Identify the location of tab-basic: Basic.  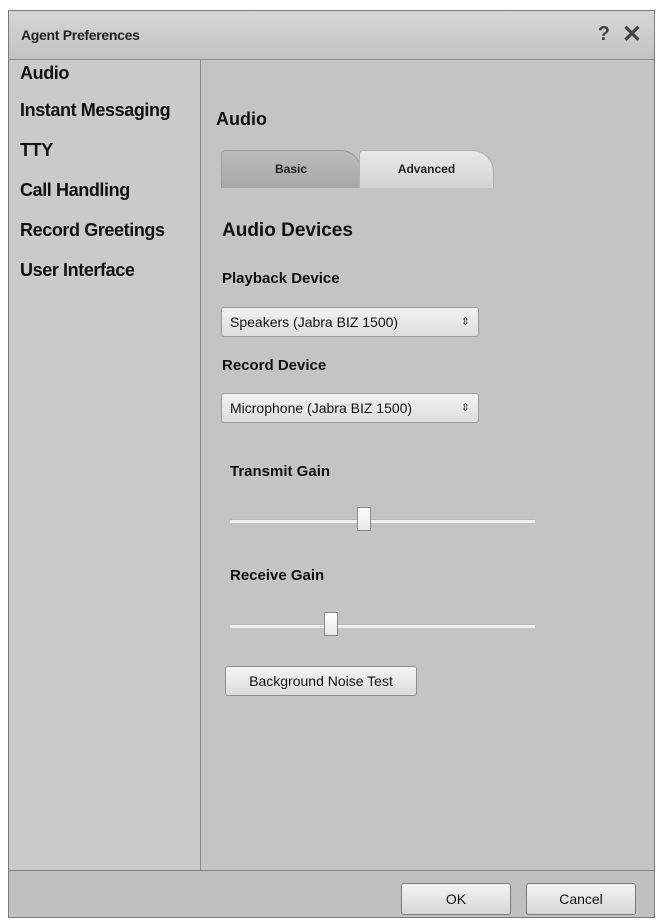
(291, 169).